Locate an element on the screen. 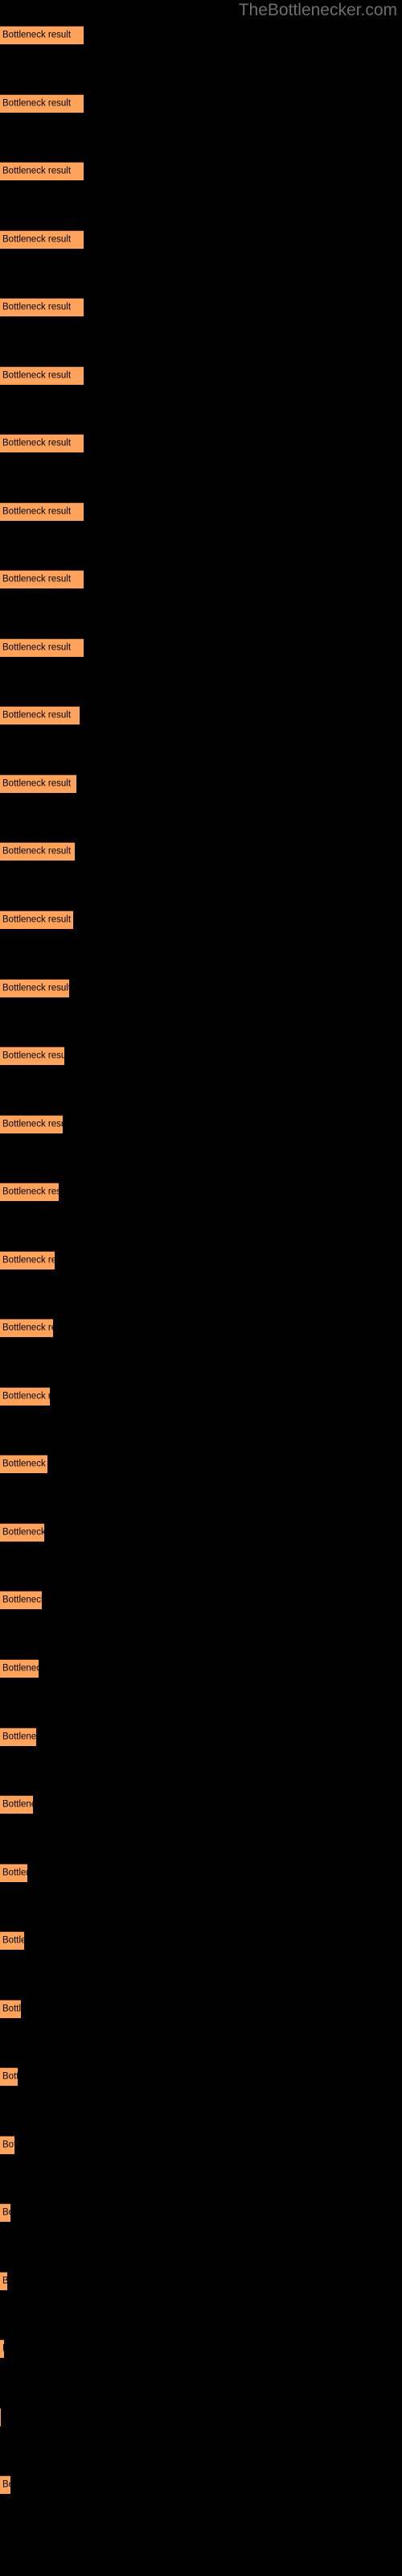 This screenshot has height=2576, width=402. bar-4: Bottleneck result is located at coordinates (42, 239).